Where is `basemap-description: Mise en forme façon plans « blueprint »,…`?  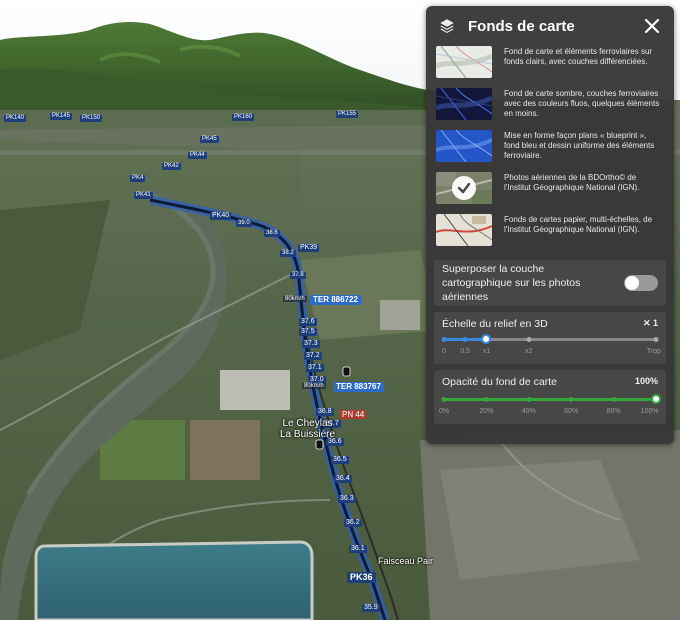 basemap-description: Mise en forme façon plans « blueprint »,… is located at coordinates (579, 145).